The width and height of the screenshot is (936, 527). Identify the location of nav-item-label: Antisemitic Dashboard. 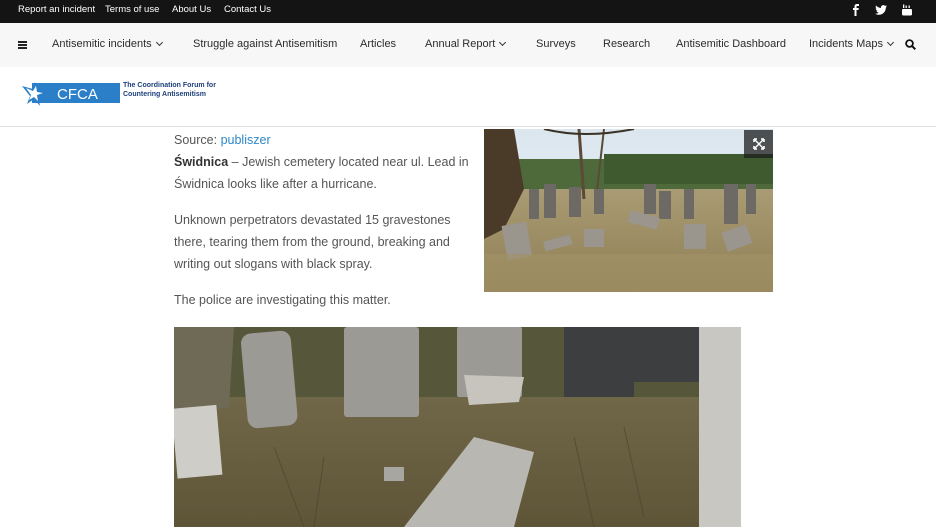
(731, 44).